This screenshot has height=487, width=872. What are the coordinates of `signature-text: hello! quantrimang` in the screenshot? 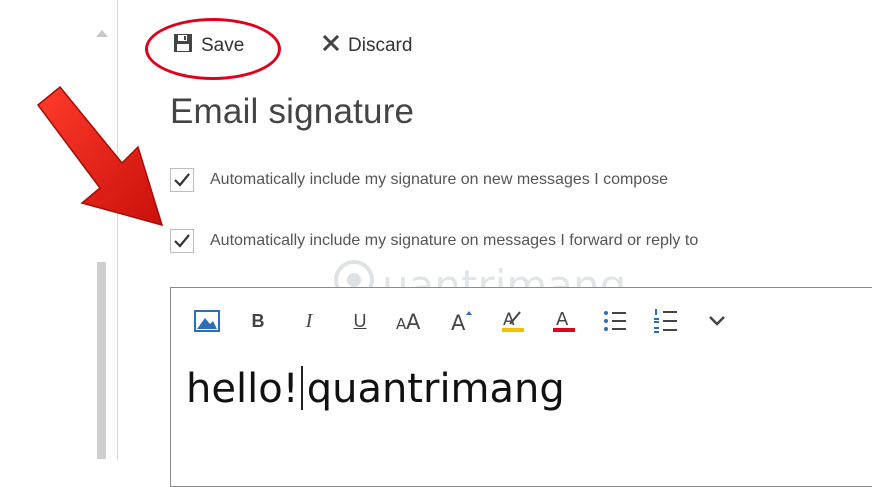 It's located at (375, 389).